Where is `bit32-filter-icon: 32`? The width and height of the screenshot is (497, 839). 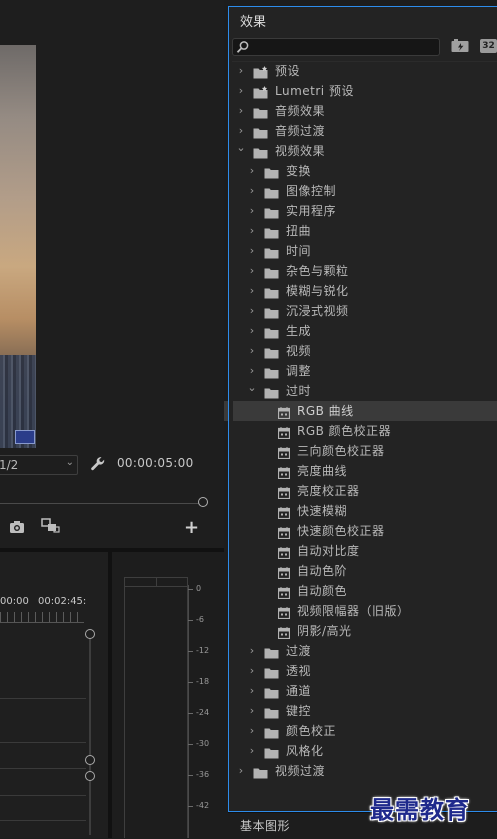 bit32-filter-icon: 32 is located at coordinates (488, 46).